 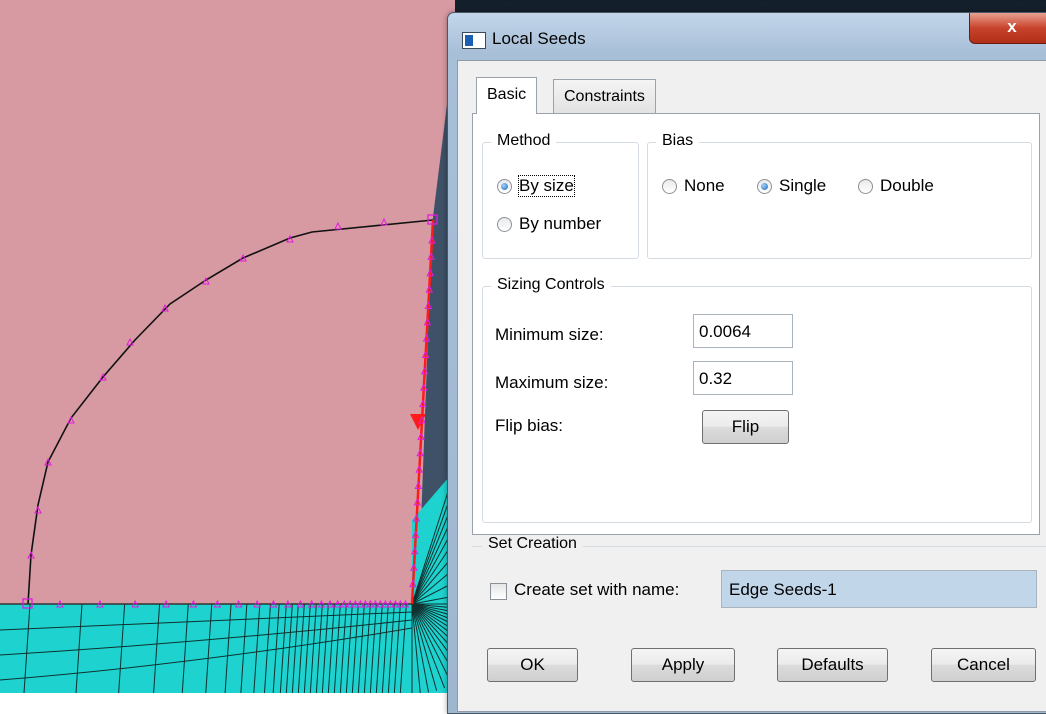 What do you see at coordinates (507, 95) in the screenshot?
I see `tab-basic: Basic` at bounding box center [507, 95].